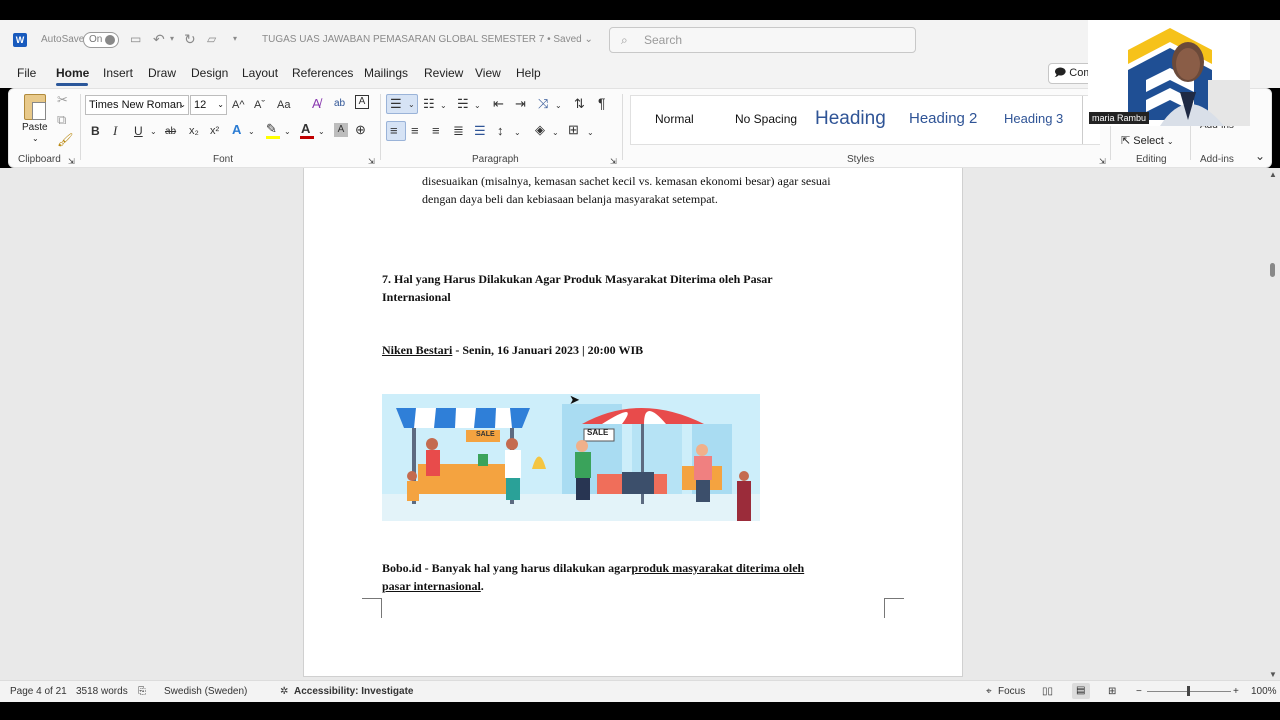 This screenshot has height=720, width=1280. I want to click on align-center-icon: ≡, so click(415, 131).